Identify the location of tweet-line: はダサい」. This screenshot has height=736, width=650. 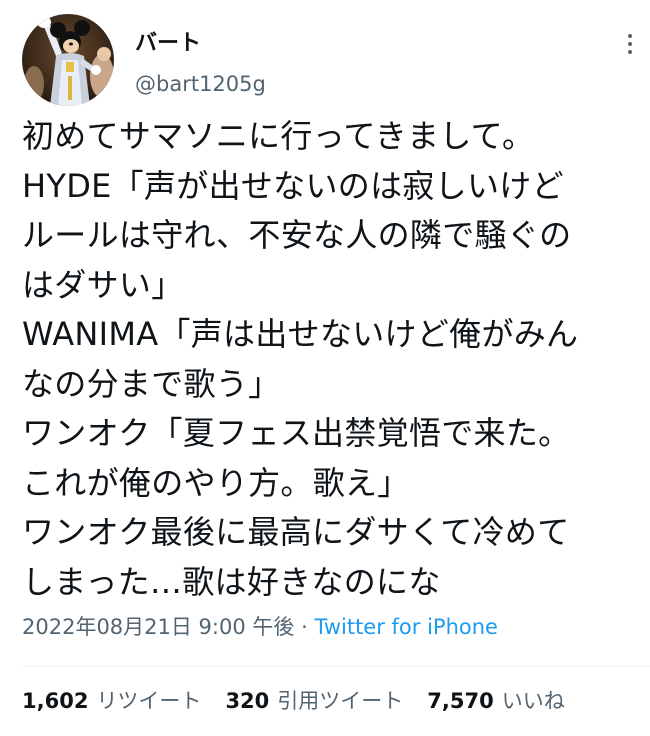
(103, 284).